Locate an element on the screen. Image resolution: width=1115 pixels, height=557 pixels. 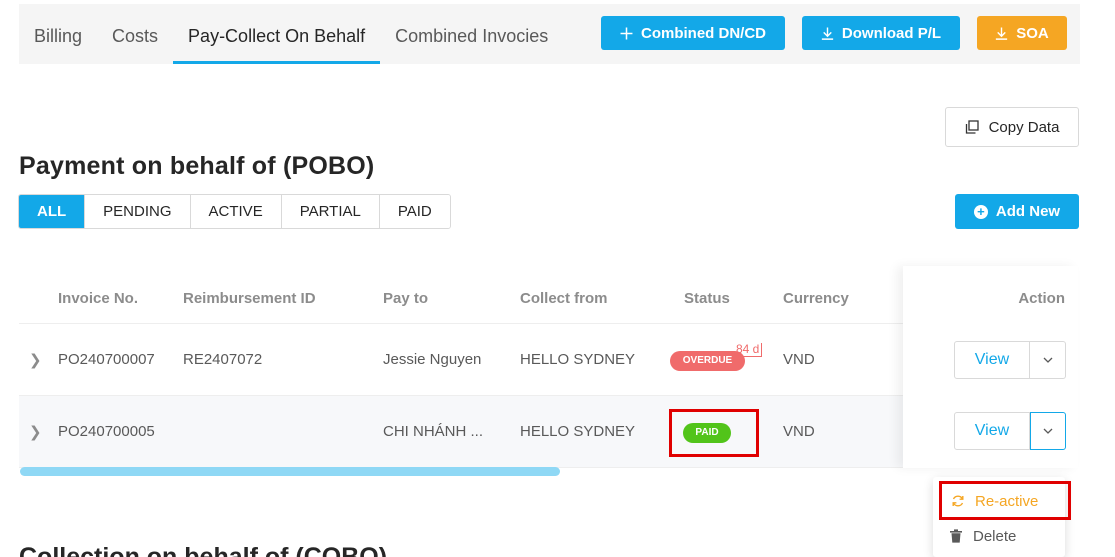
menu-item-delete: Delete is located at coordinates (999, 536).